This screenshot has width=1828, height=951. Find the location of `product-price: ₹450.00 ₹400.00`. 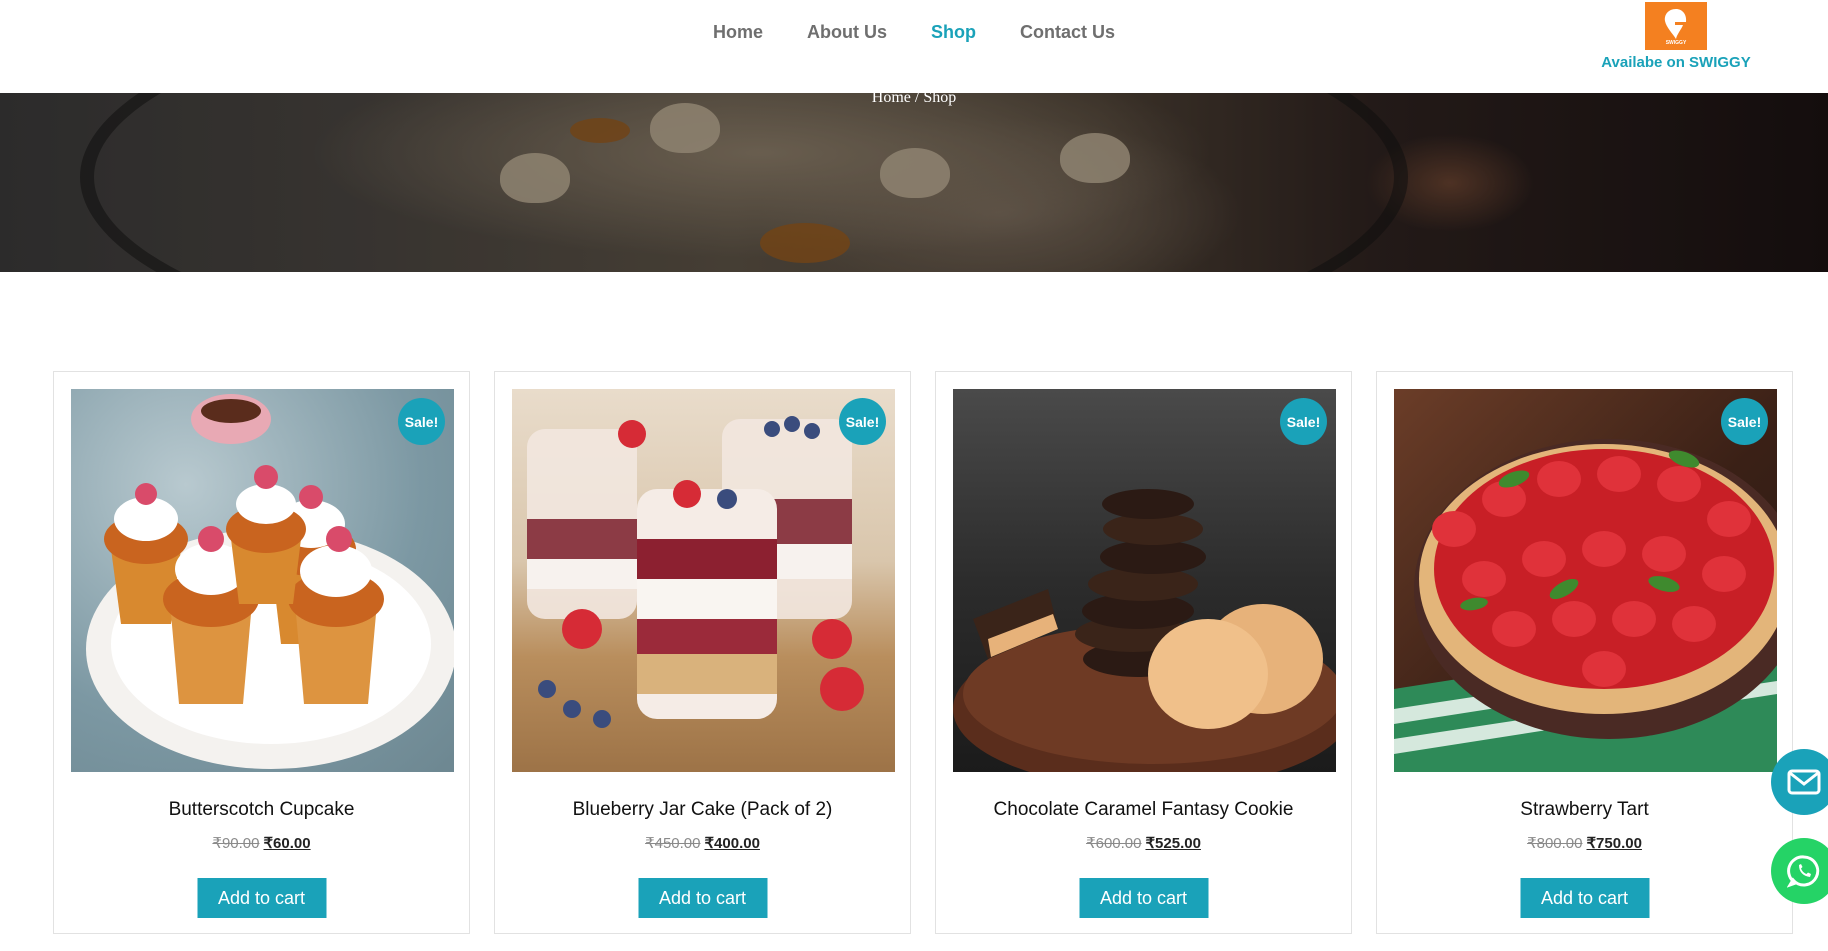

product-price: ₹450.00 ₹400.00 is located at coordinates (702, 843).